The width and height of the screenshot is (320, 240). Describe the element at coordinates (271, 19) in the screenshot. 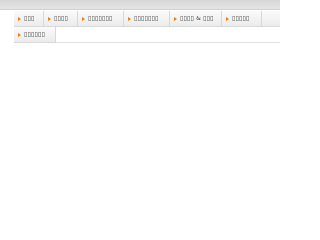

I see `nav-tab-overflow` at that location.